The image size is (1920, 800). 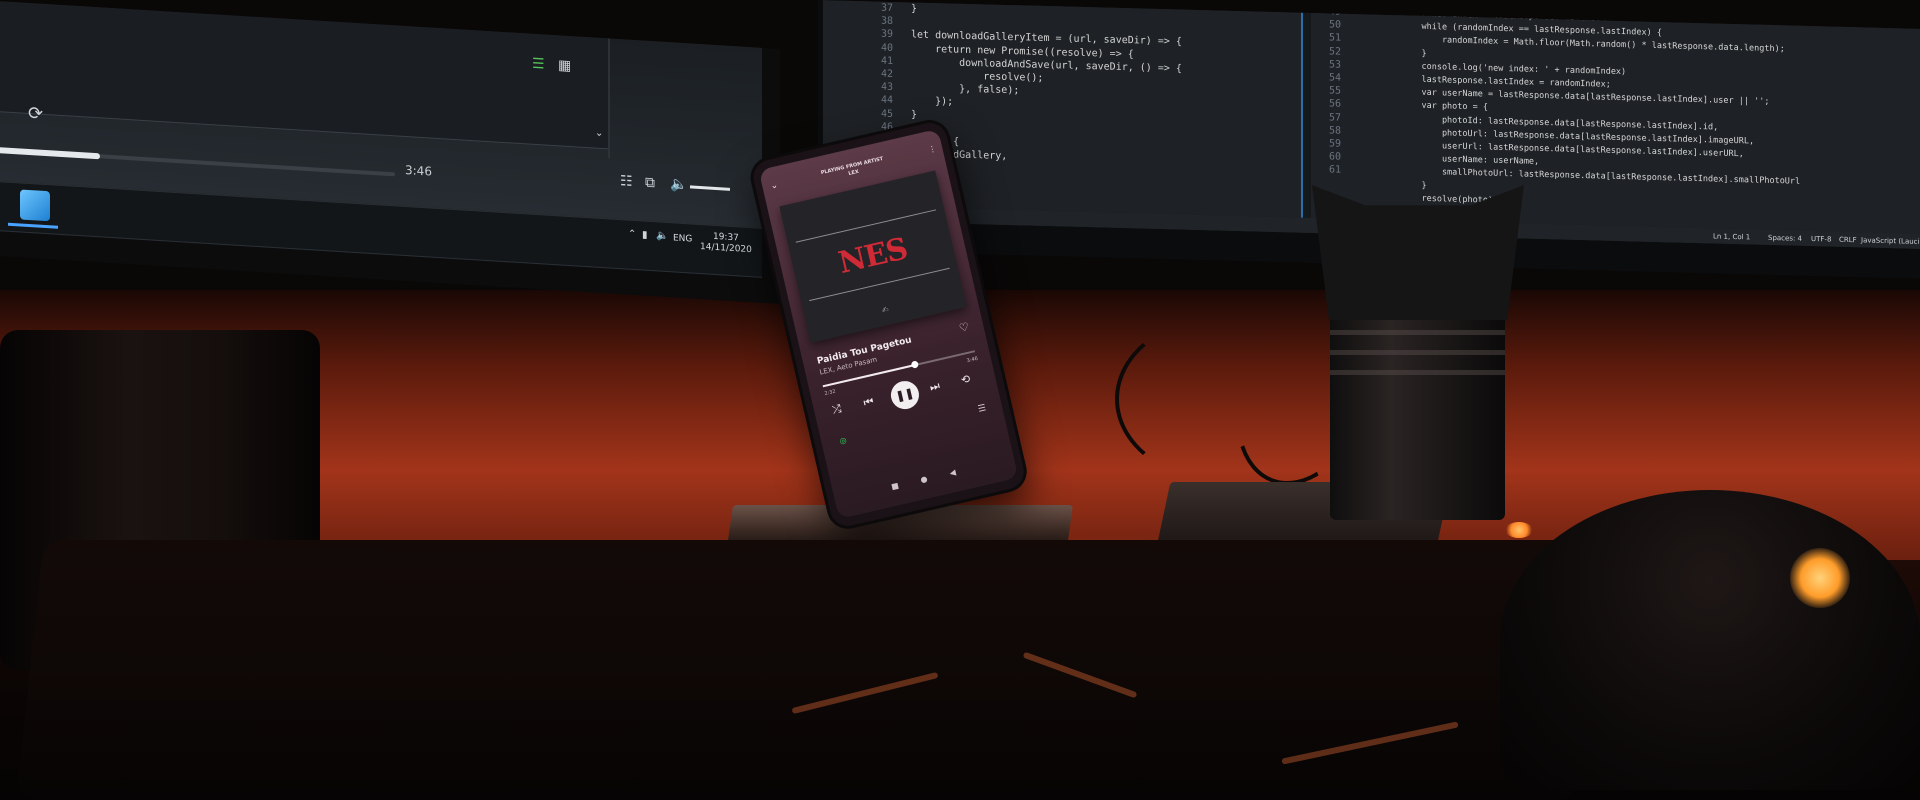 I want to click on line-number: 60, so click(x=1334, y=157).